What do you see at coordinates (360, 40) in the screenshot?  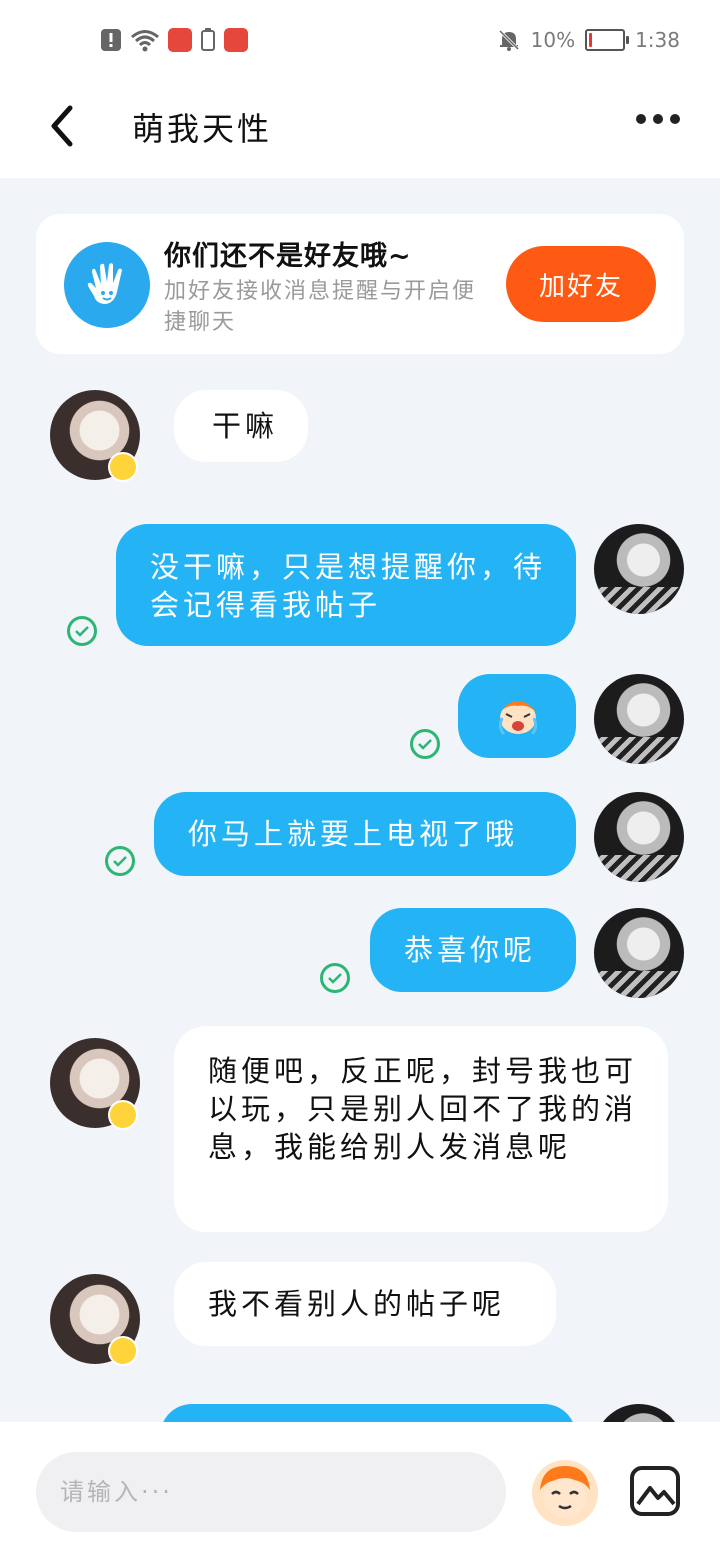 I see `status-bar: 10% 1:38` at bounding box center [360, 40].